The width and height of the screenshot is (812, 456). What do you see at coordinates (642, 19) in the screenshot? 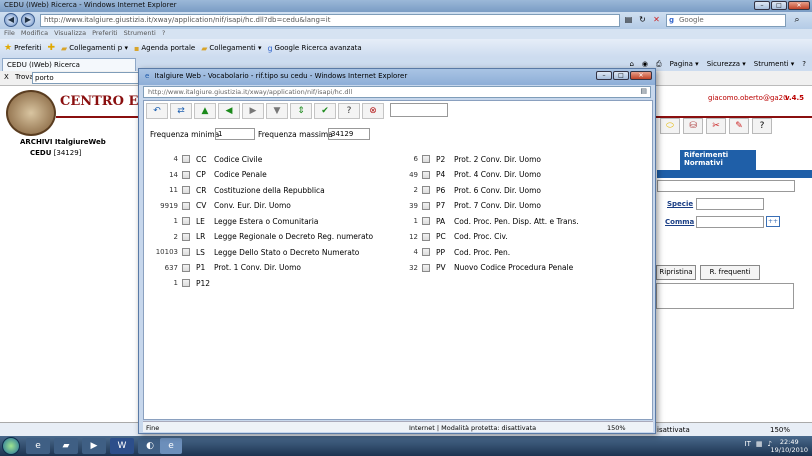
I see `refresh-icon: ↻` at bounding box center [642, 19].